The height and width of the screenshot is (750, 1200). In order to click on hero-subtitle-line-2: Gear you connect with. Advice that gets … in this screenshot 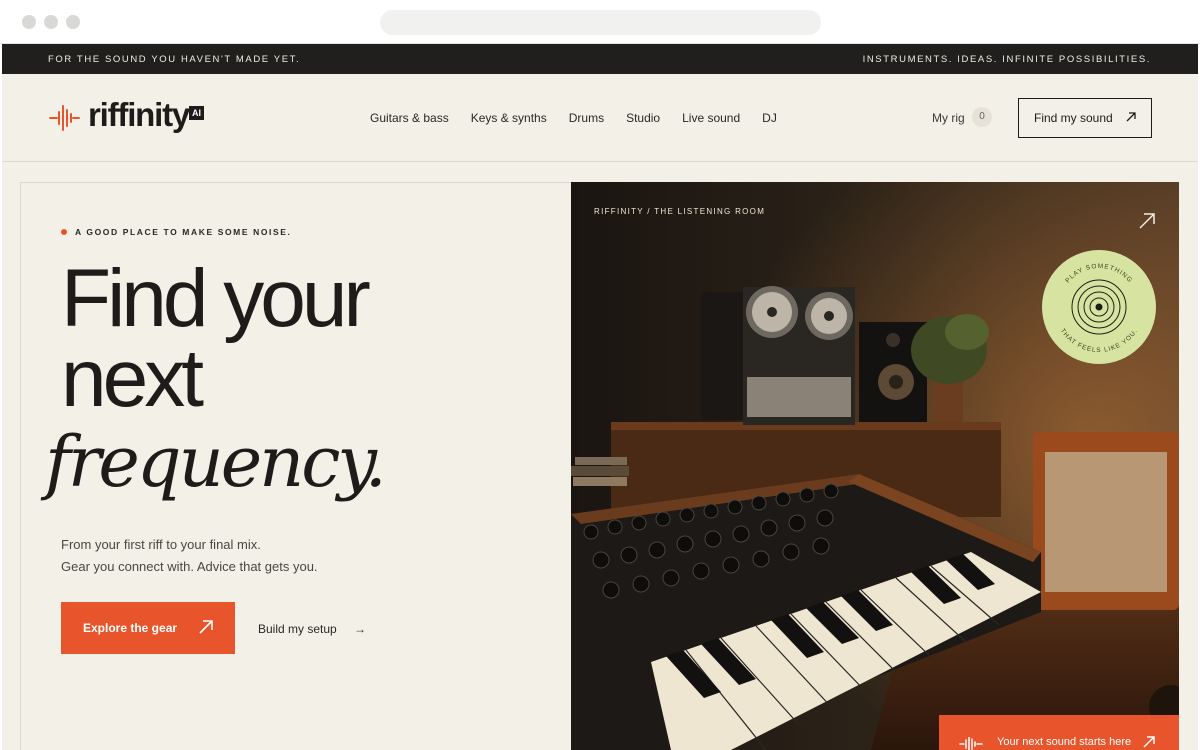, I will do `click(189, 566)`.